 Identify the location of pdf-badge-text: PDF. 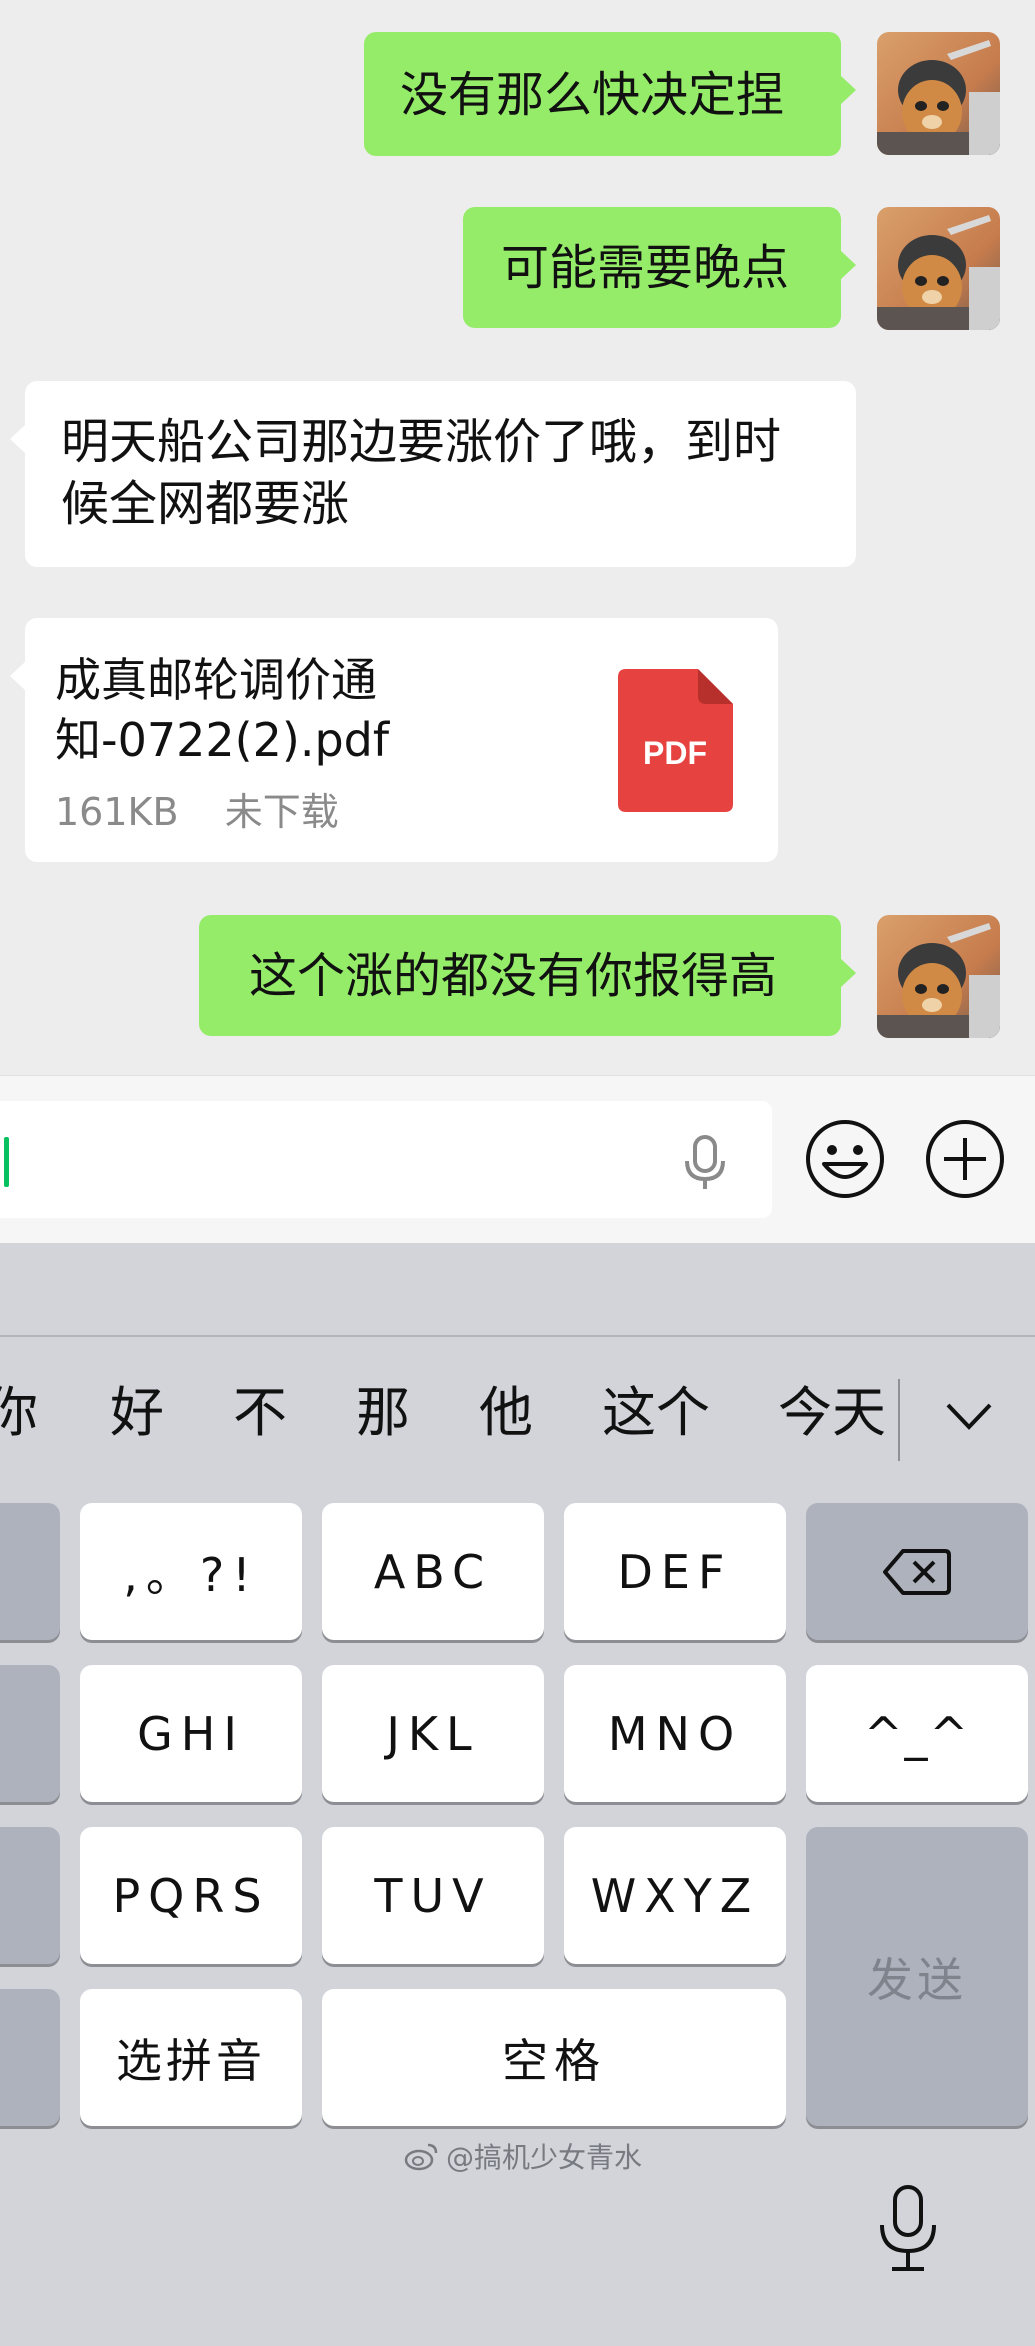
(675, 753).